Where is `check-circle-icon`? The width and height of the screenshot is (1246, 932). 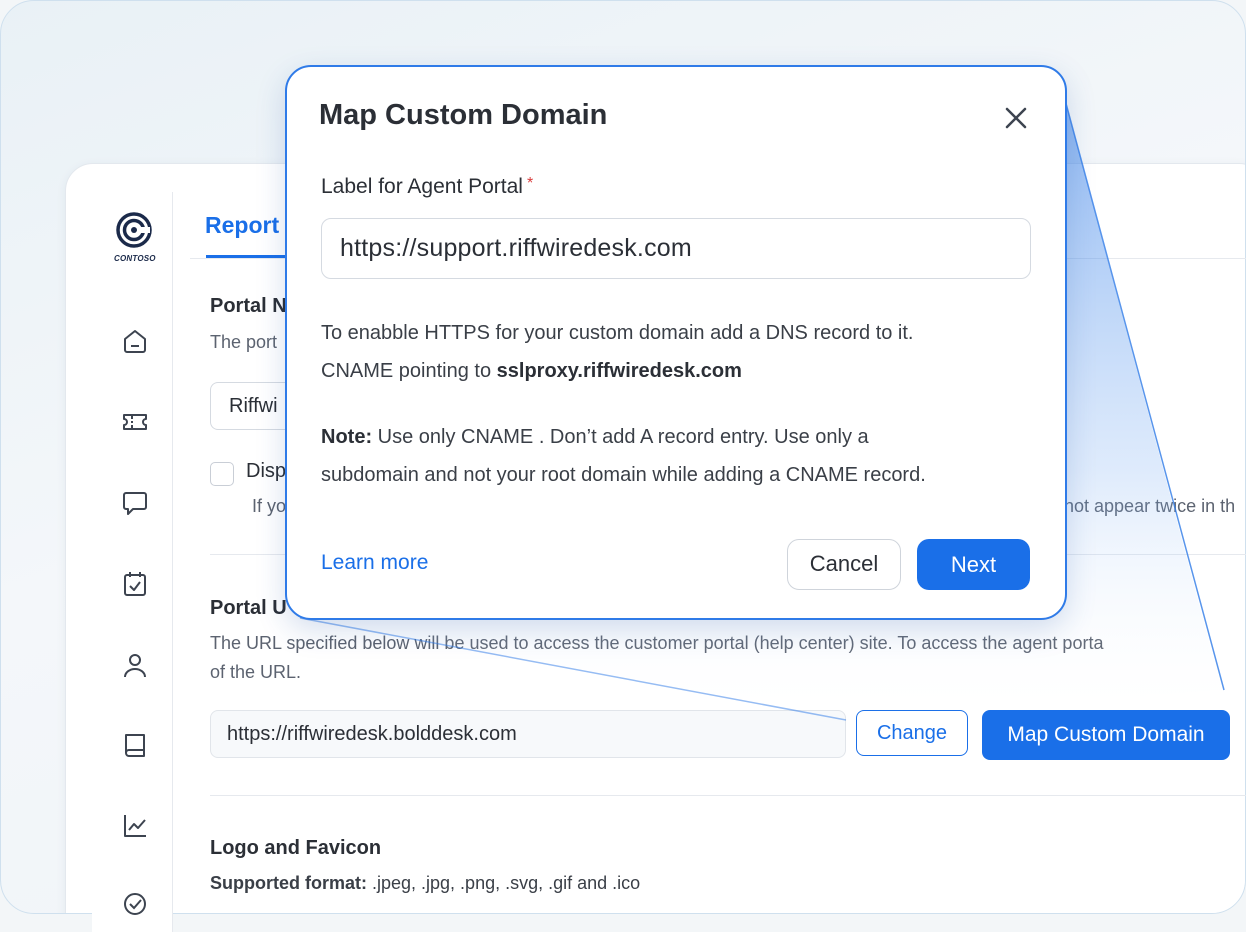
check-circle-icon is located at coordinates (135, 904).